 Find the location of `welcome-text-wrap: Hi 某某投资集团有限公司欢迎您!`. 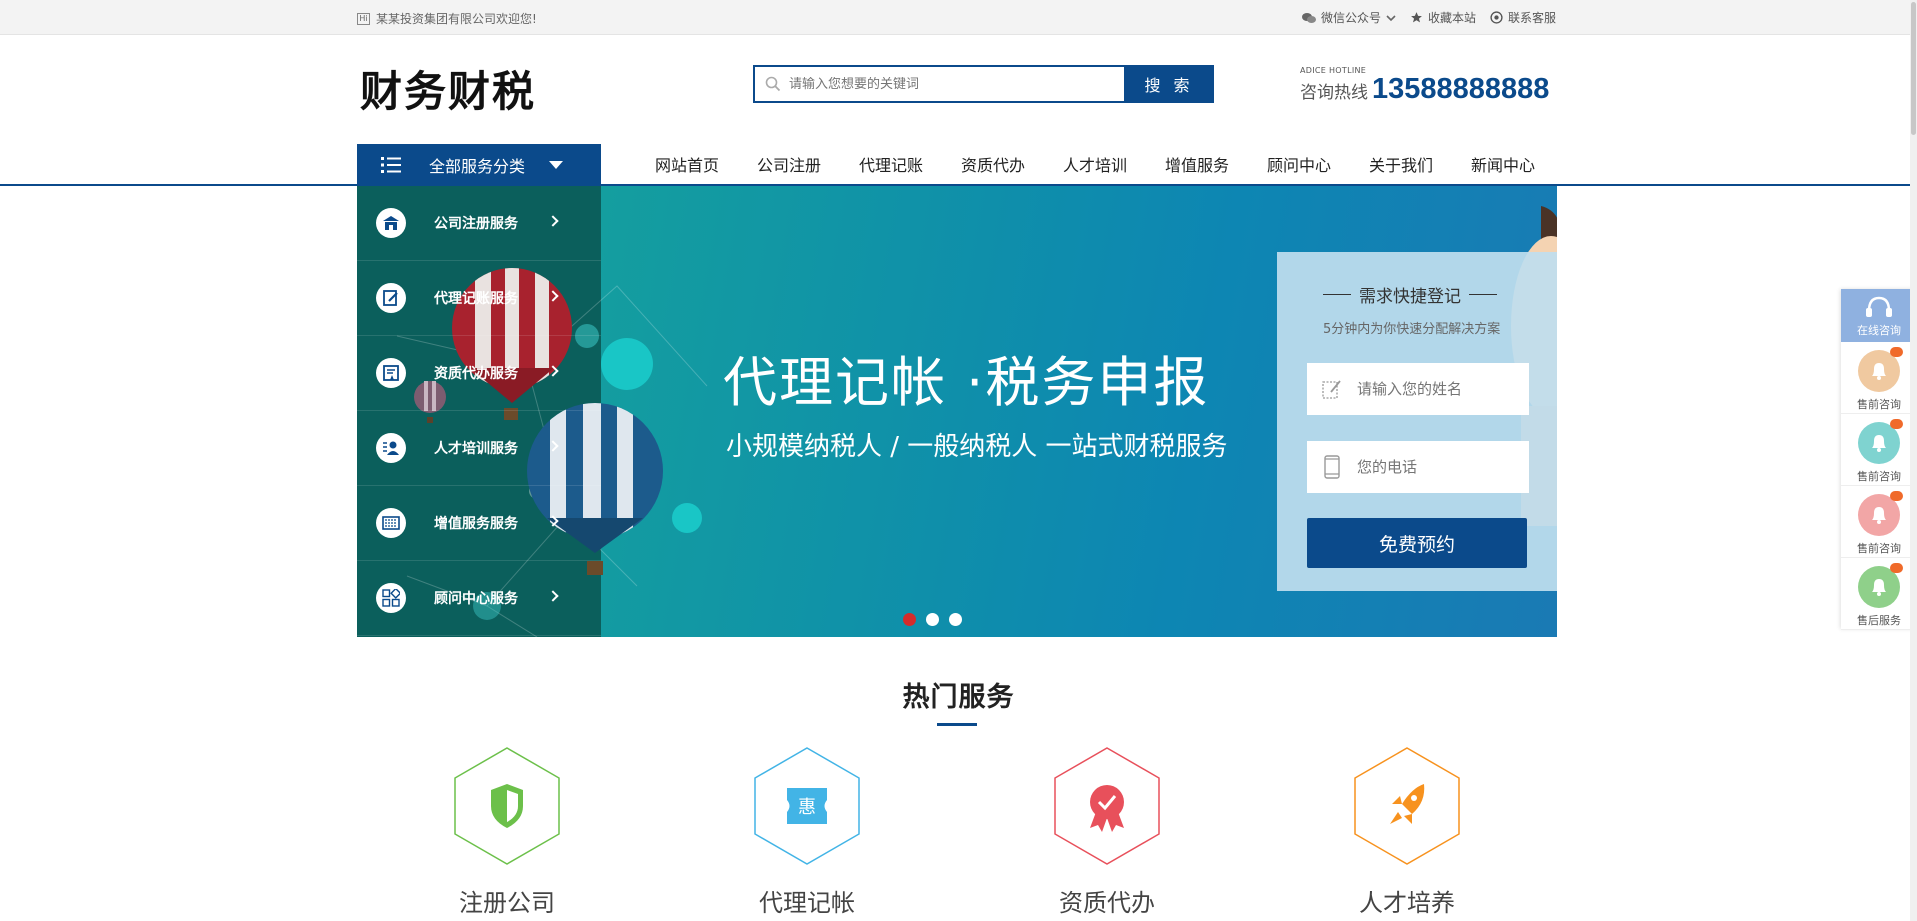

welcome-text-wrap: Hi 某某投资集团有限公司欢迎您! is located at coordinates (447, 18).